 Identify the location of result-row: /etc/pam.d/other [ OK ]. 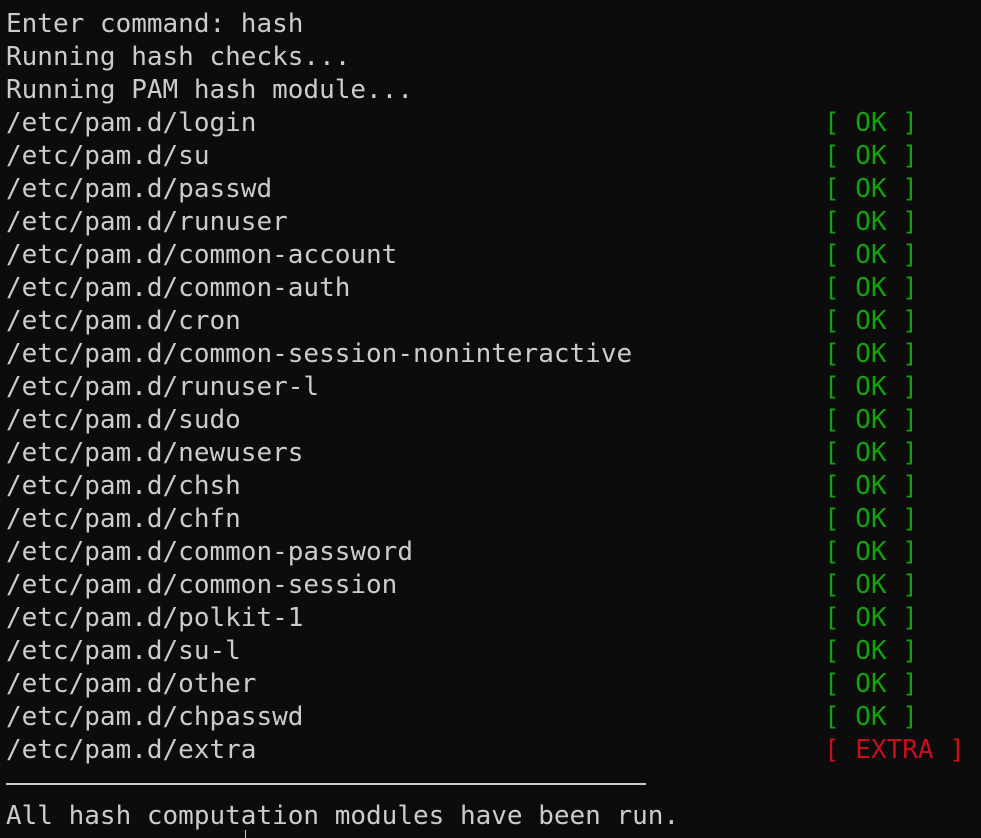
(493, 684).